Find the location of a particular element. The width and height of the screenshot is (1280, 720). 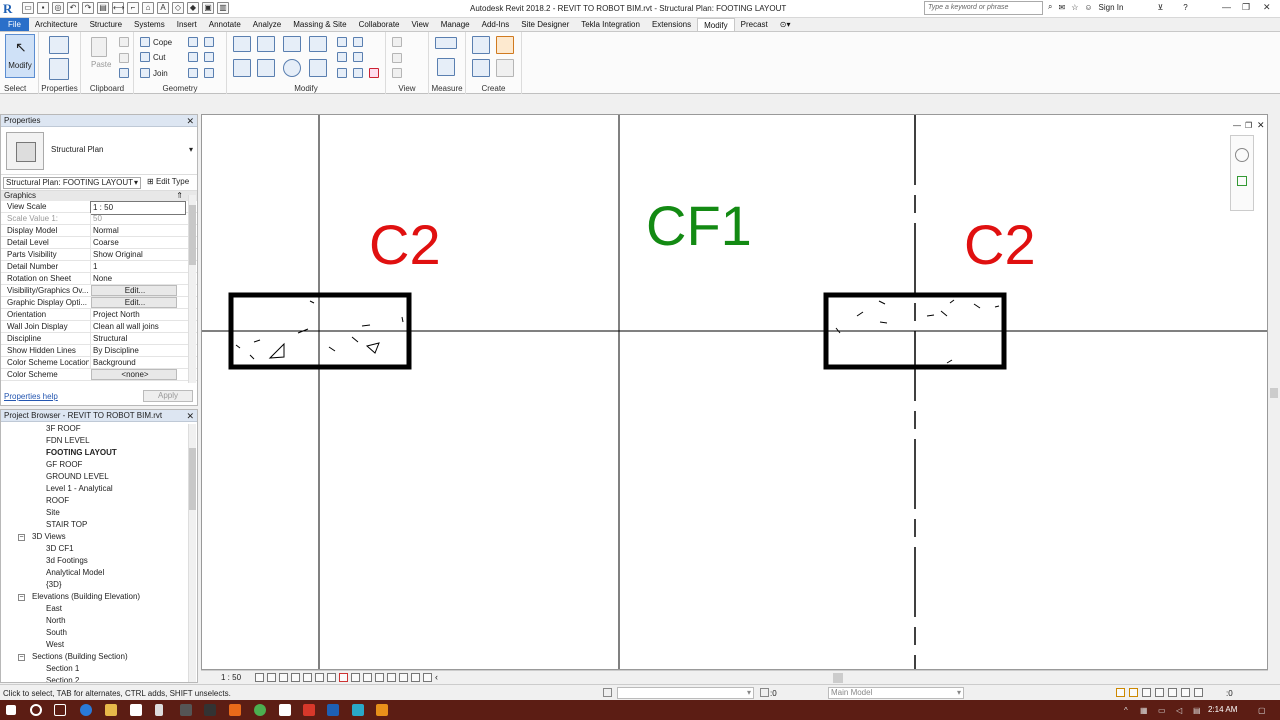

type-selector: Structural Plan ▾ is located at coordinates (99, 151).